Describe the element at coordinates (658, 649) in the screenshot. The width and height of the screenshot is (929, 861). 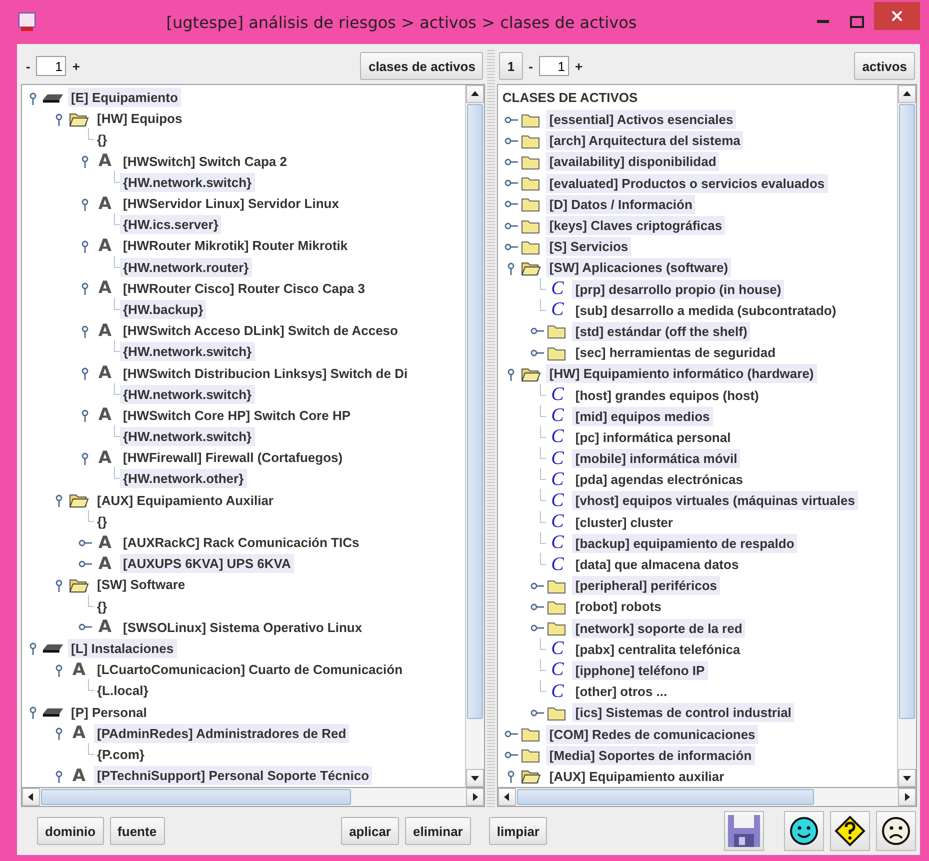
I see `tree-item: [pabx] centralita telefónica` at that location.